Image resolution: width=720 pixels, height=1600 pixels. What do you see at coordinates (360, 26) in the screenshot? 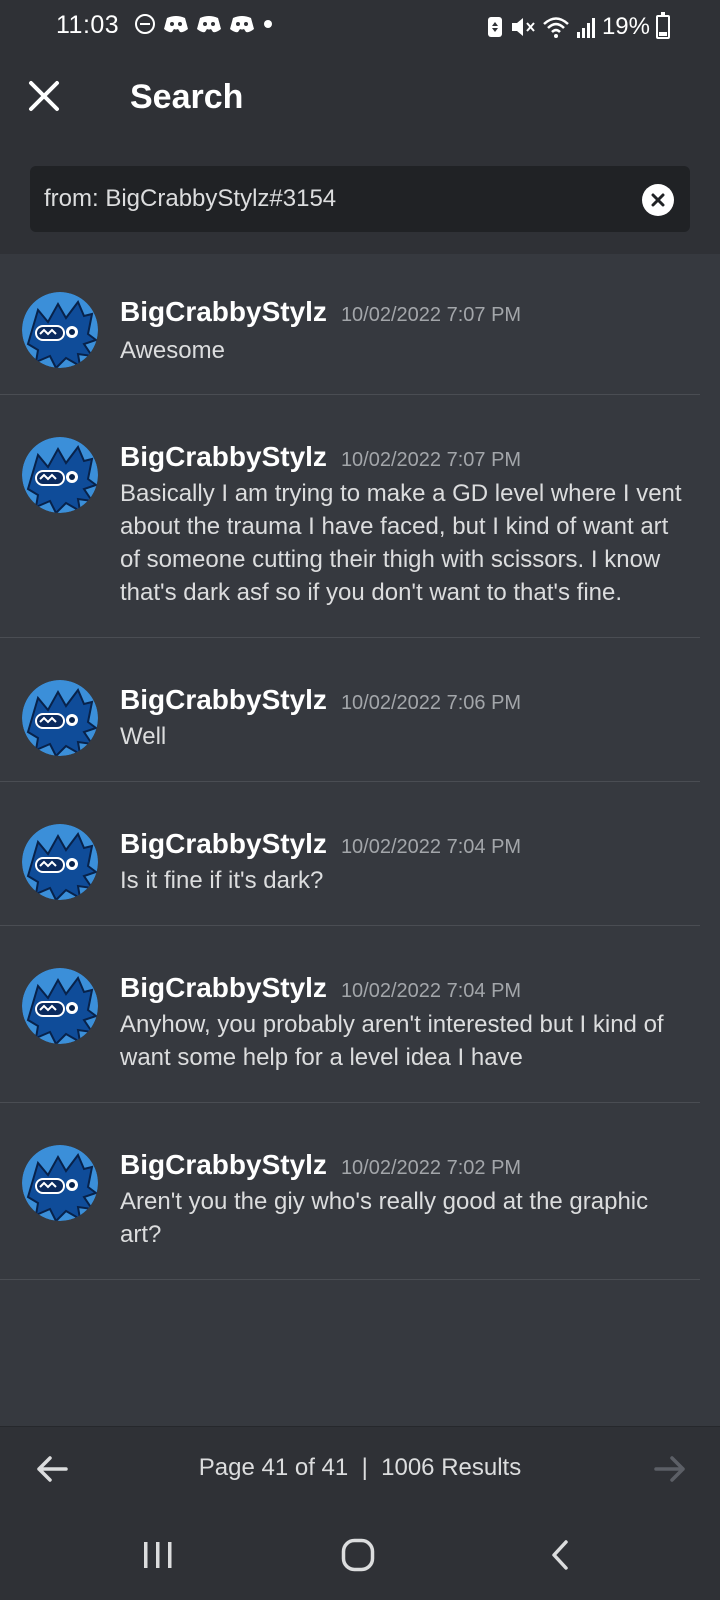
I see `status-bar: 11:03 19%` at bounding box center [360, 26].